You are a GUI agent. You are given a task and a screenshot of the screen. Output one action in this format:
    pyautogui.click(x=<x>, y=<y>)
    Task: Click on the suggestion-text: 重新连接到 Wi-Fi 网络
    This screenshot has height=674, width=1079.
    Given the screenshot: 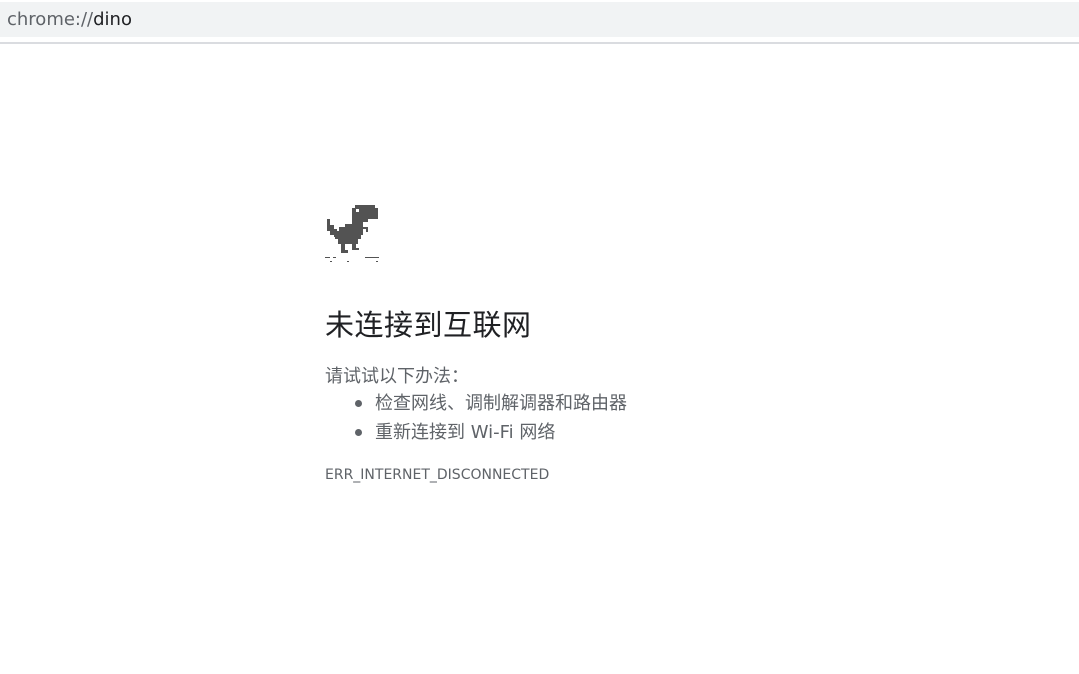 What is the action you would take?
    pyautogui.click(x=465, y=432)
    